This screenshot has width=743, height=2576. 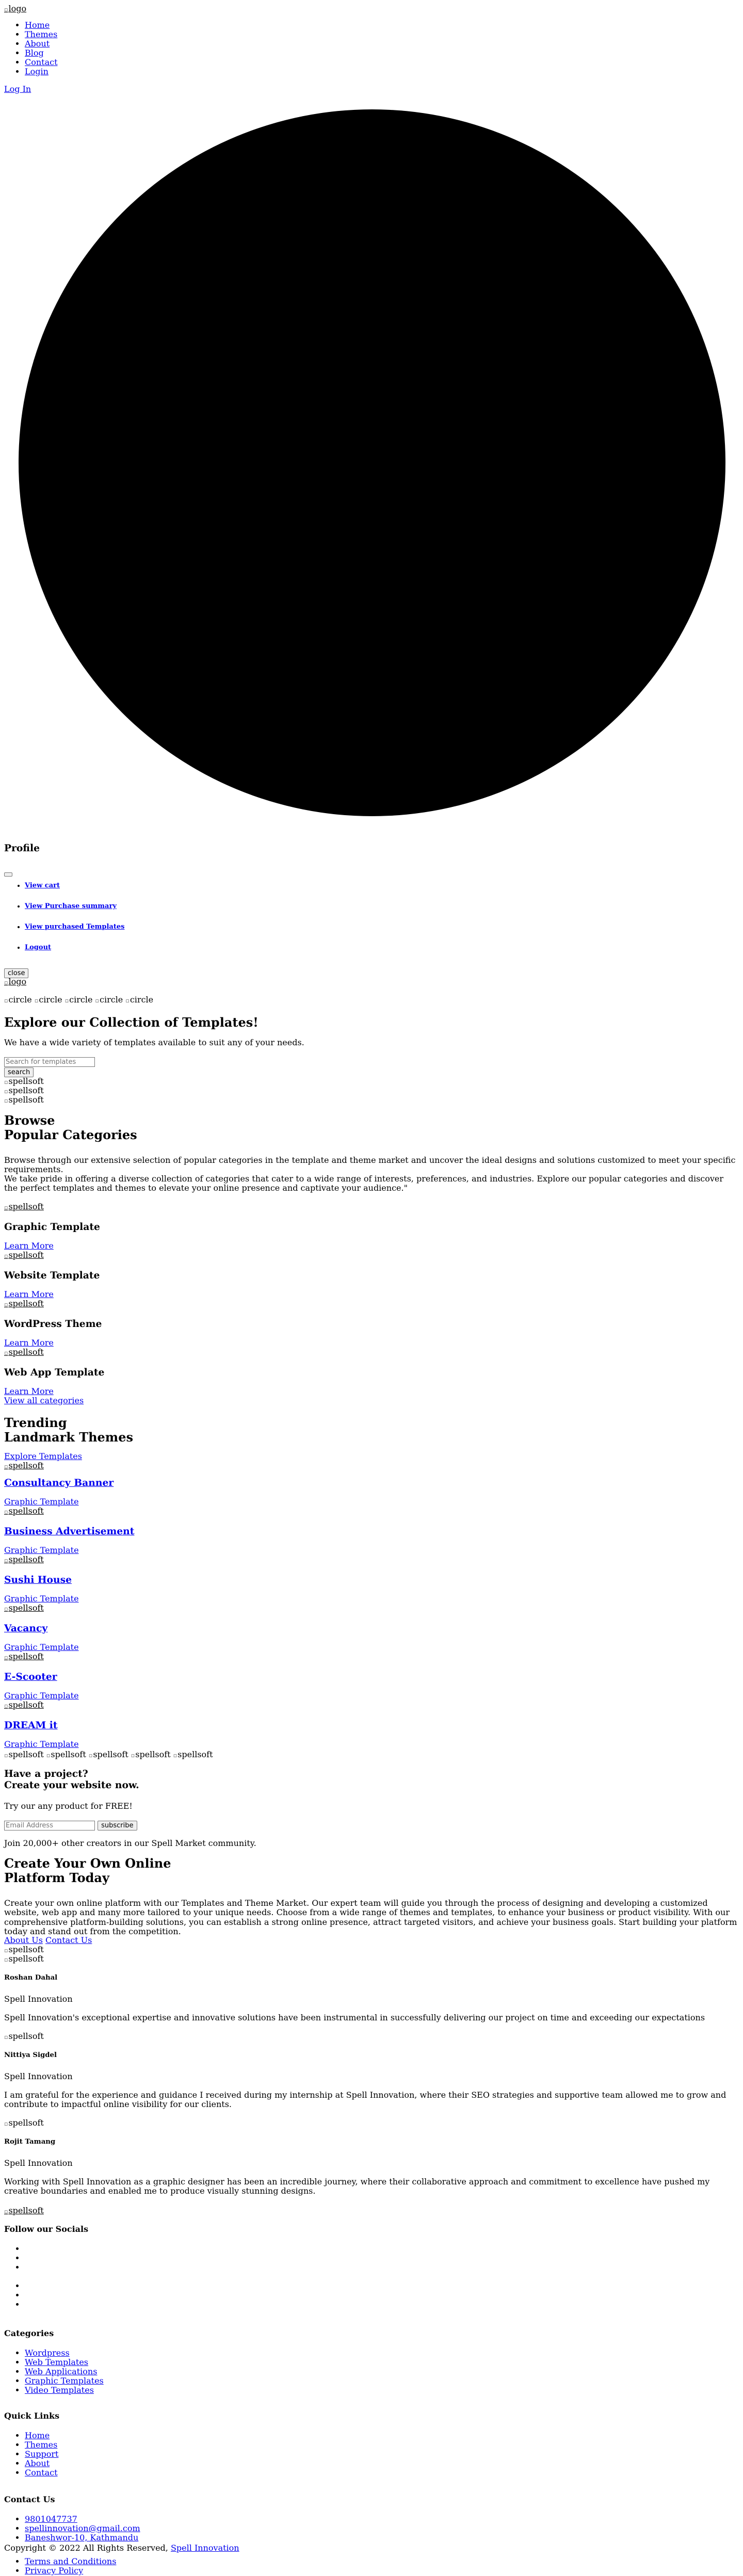 What do you see at coordinates (24, 1940) in the screenshot?
I see `about-us-link: About Us` at bounding box center [24, 1940].